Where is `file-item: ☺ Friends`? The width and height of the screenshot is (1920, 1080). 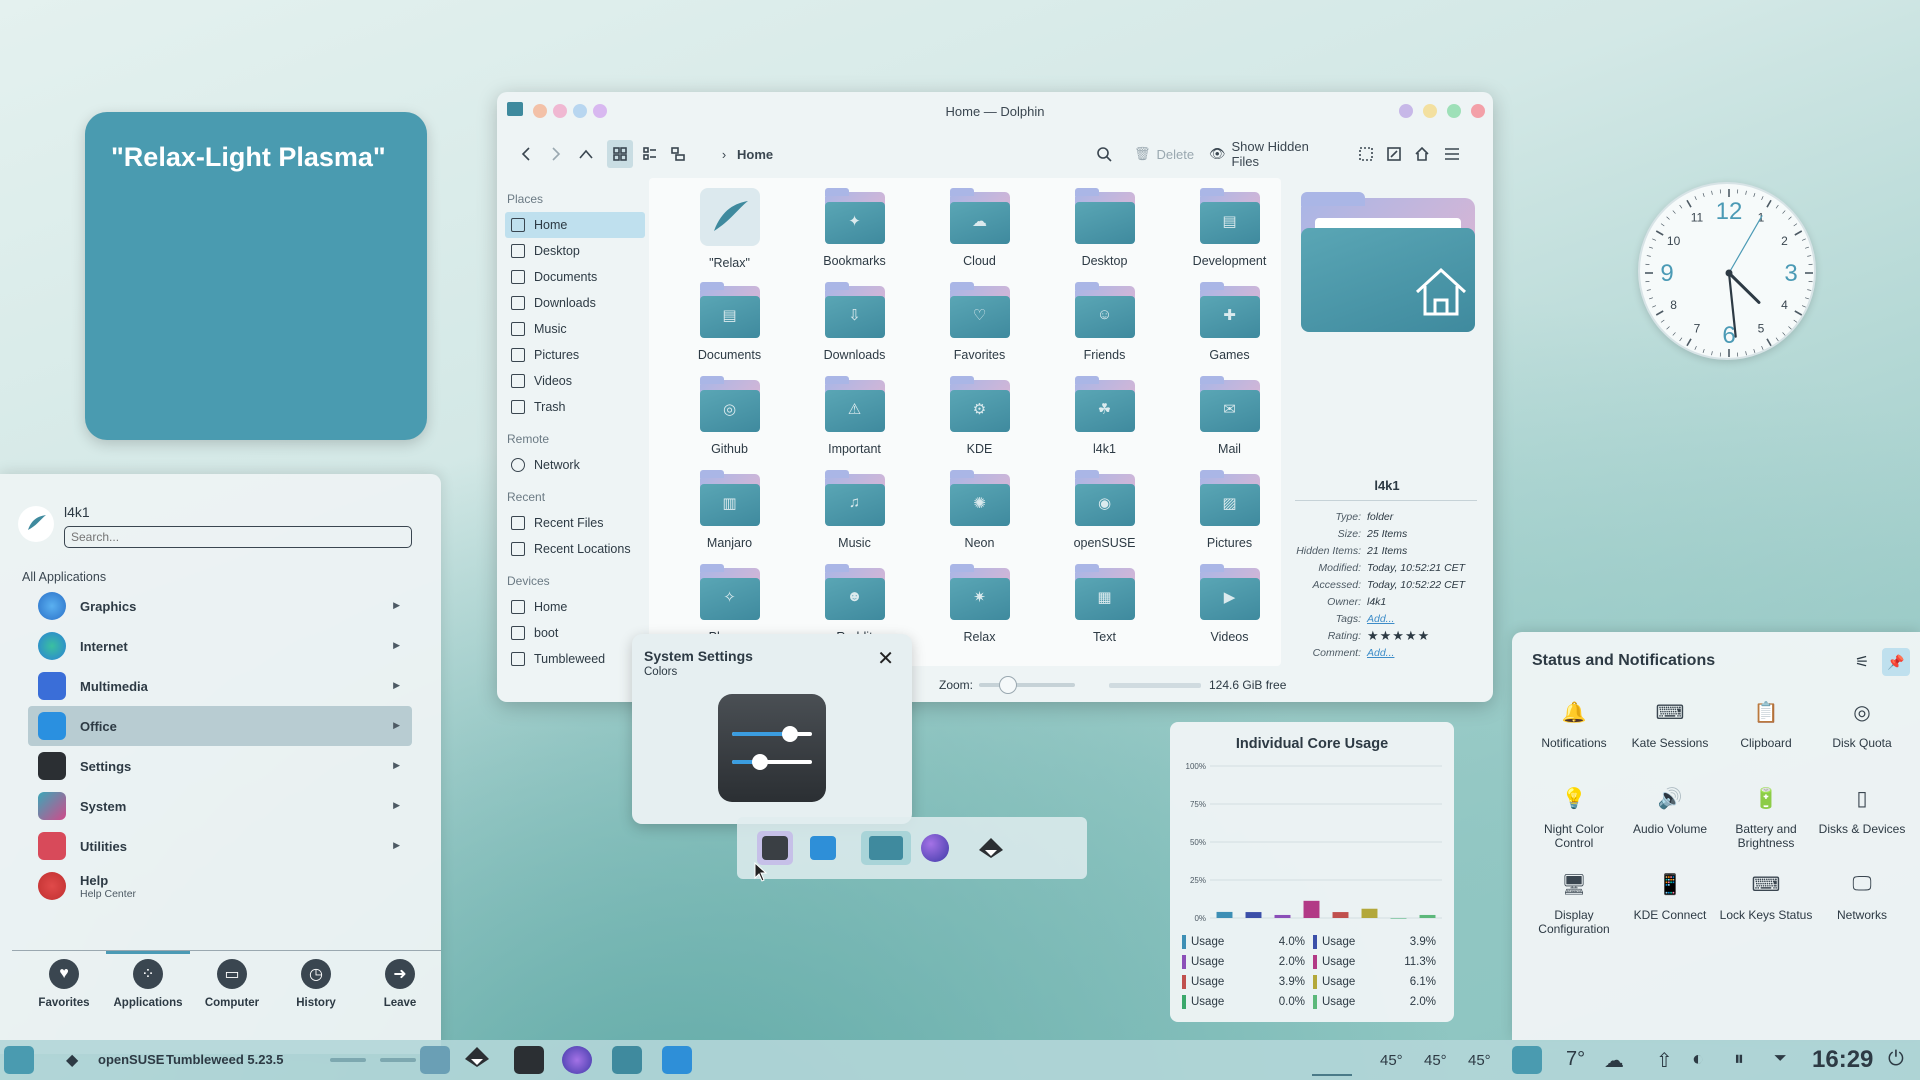 file-item: ☺ Friends is located at coordinates (1104, 325).